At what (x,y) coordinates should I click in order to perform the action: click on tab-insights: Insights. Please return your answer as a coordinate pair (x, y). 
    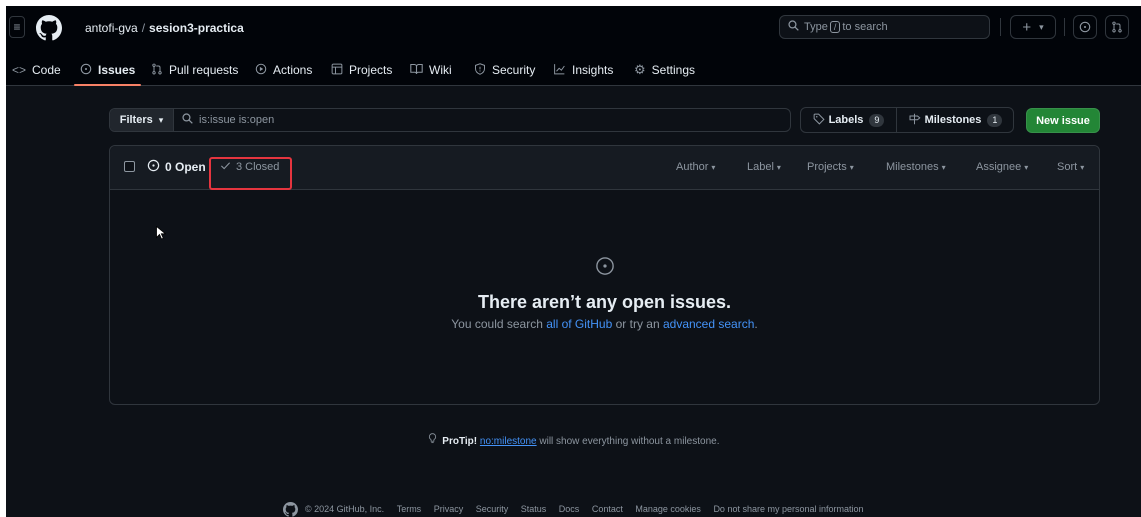
    Looking at the image, I should click on (583, 70).